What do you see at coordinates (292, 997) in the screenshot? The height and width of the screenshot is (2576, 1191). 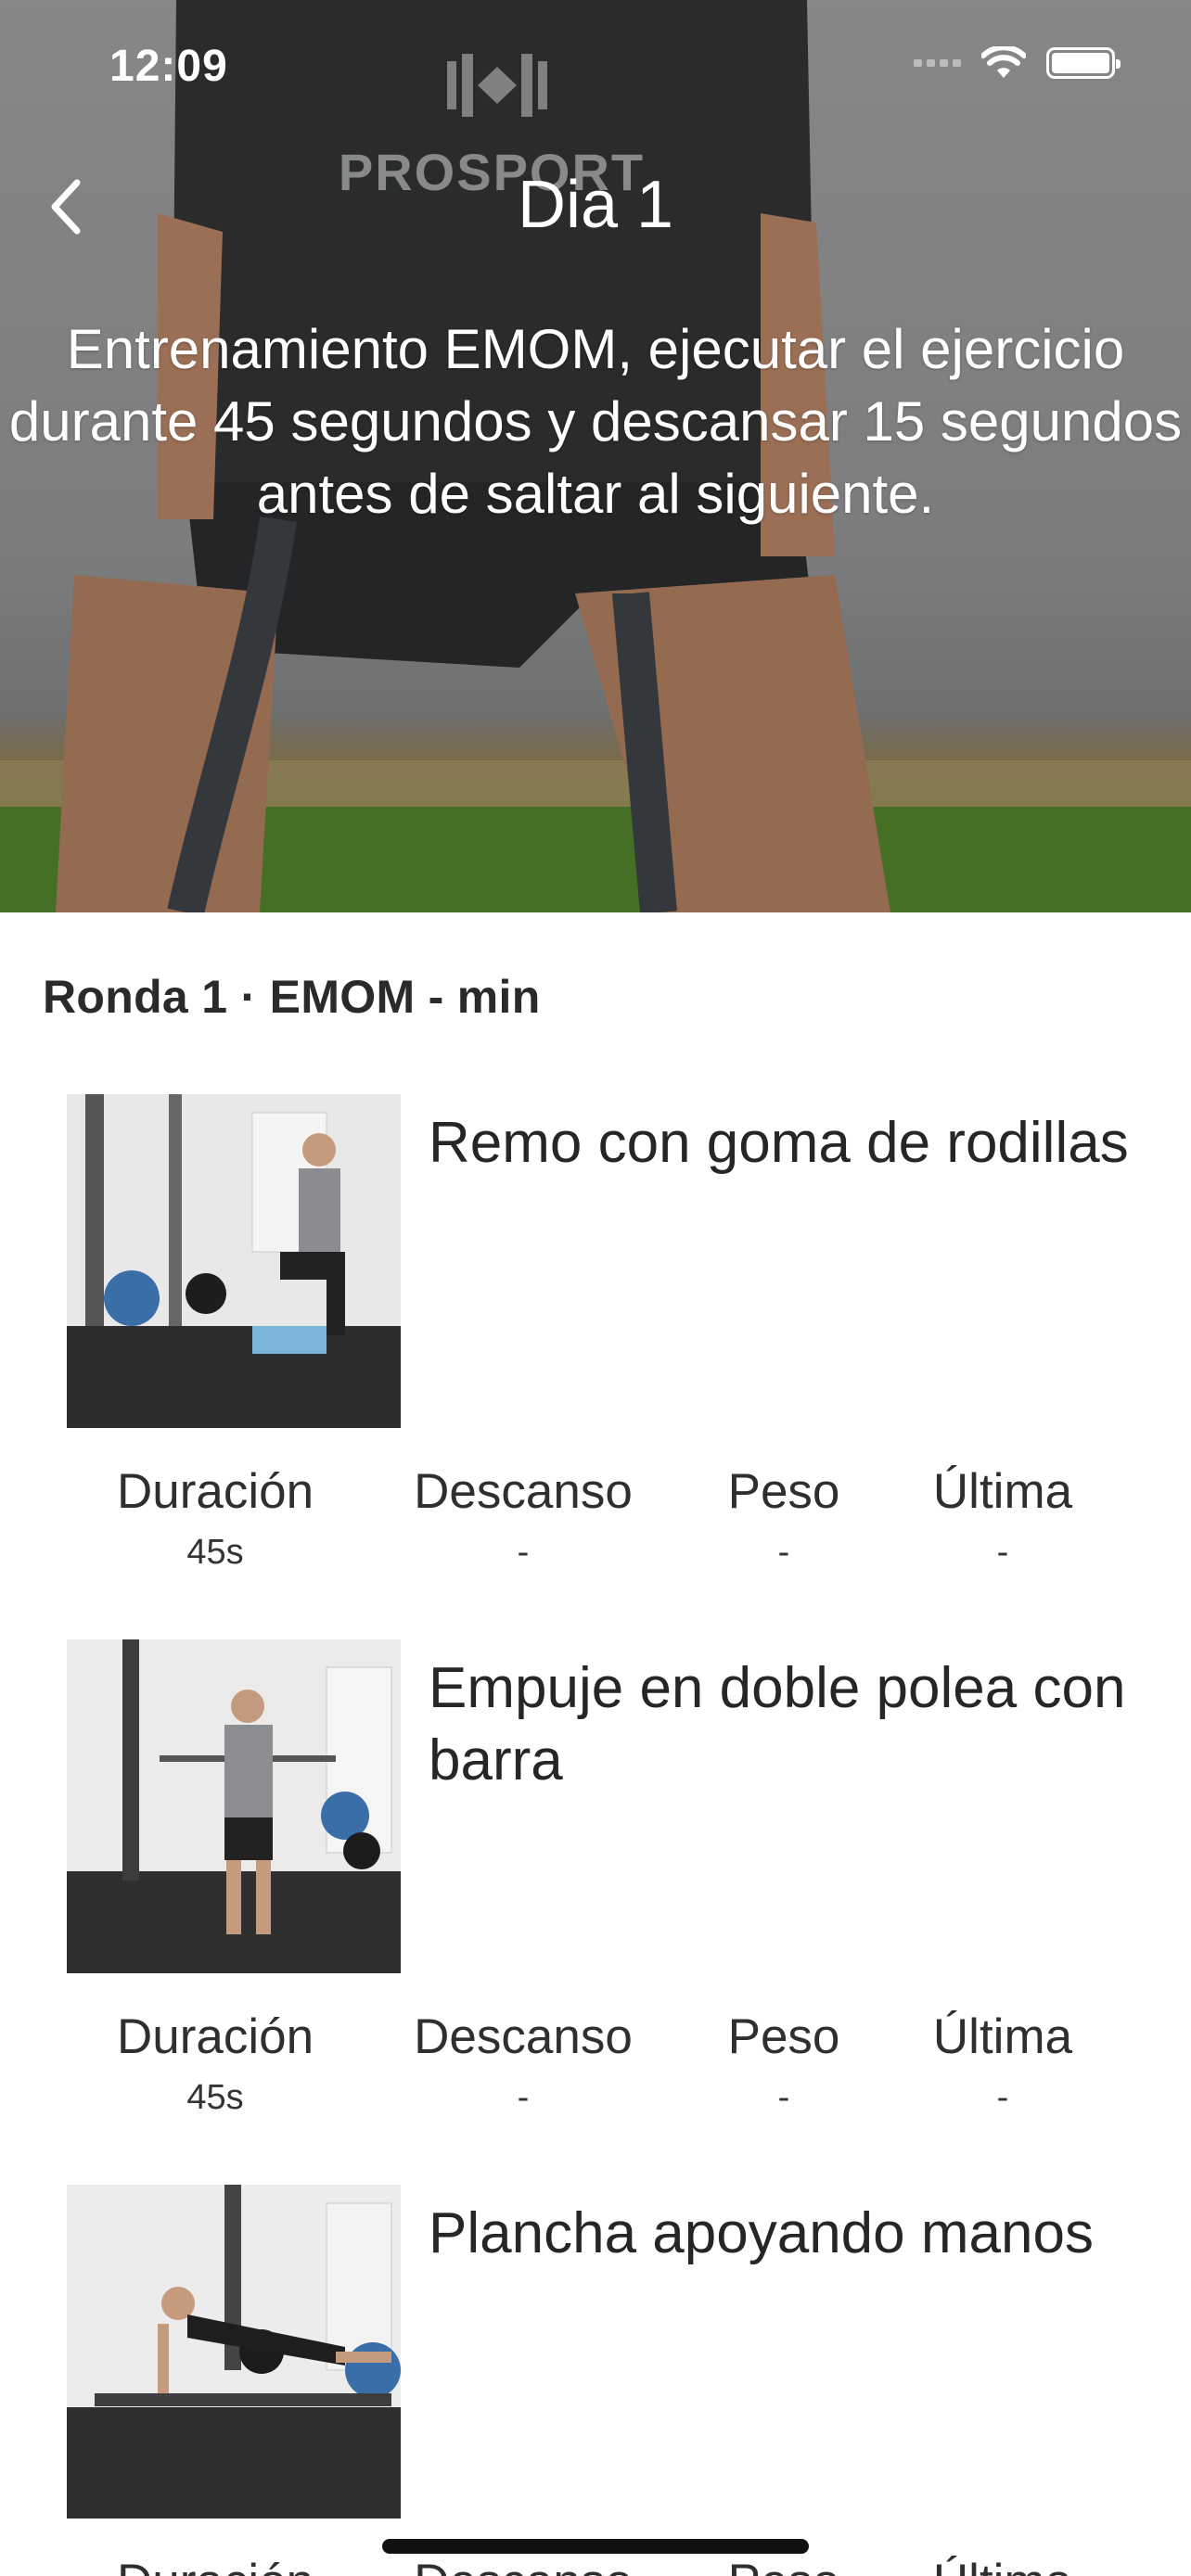 I see `round-title: Ronda 1 · EMOM - min` at bounding box center [292, 997].